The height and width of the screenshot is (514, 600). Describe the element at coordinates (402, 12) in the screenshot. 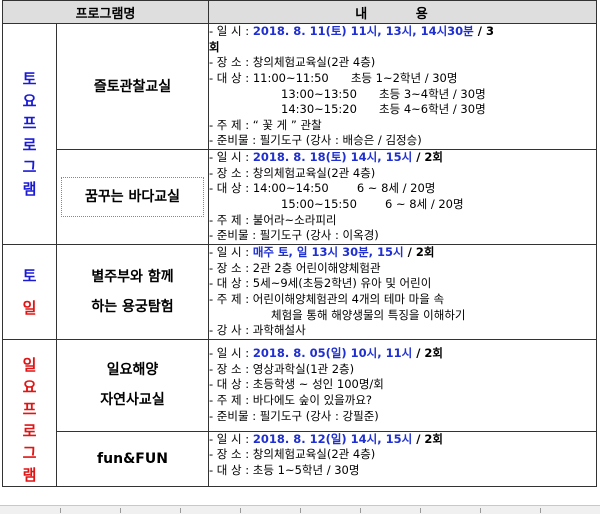

I see `header-content: 내 용` at that location.